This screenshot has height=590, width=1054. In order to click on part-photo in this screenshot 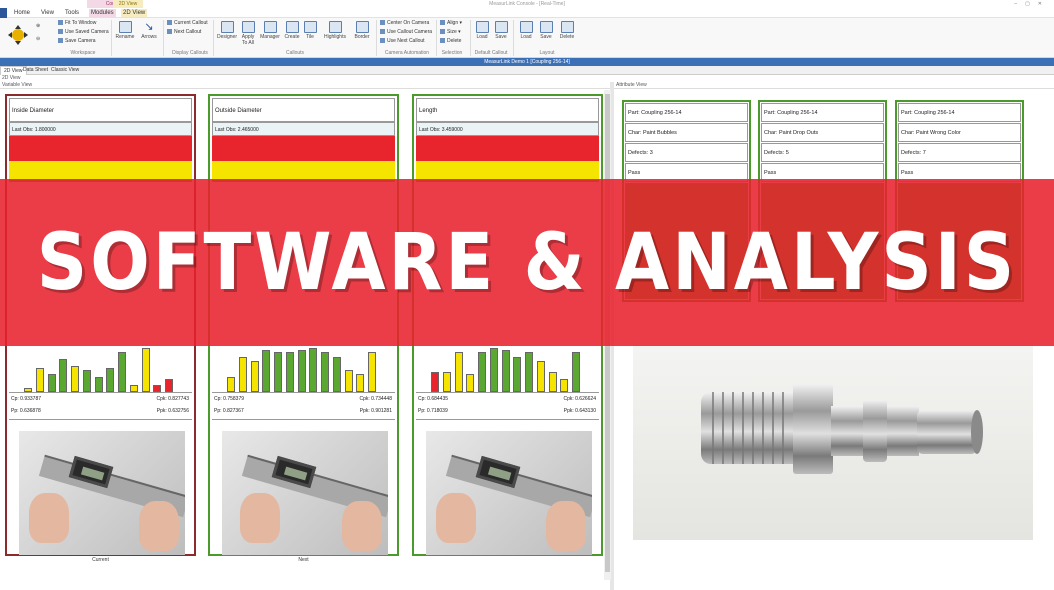, I will do `click(833, 442)`.